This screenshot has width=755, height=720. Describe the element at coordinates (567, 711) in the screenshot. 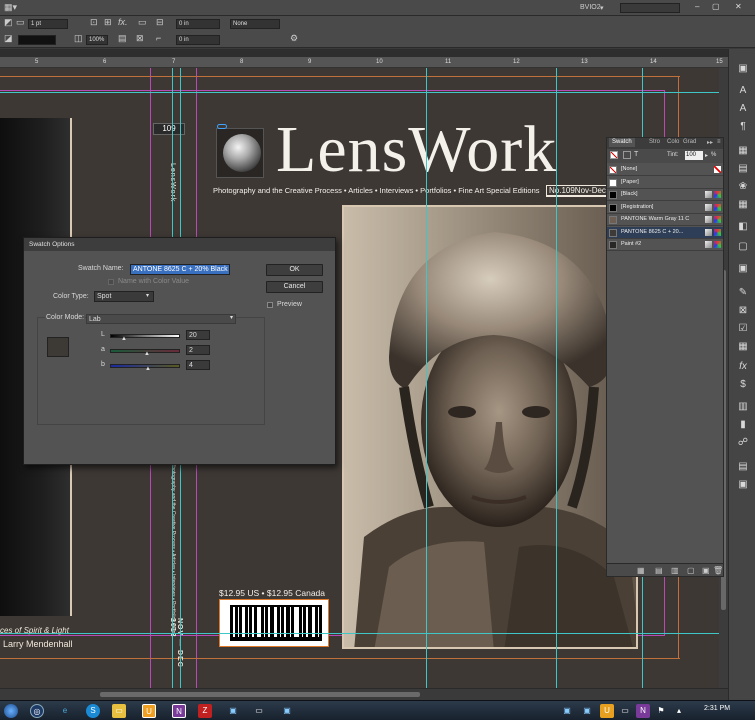

I see `tray-app-icon: ▣` at that location.